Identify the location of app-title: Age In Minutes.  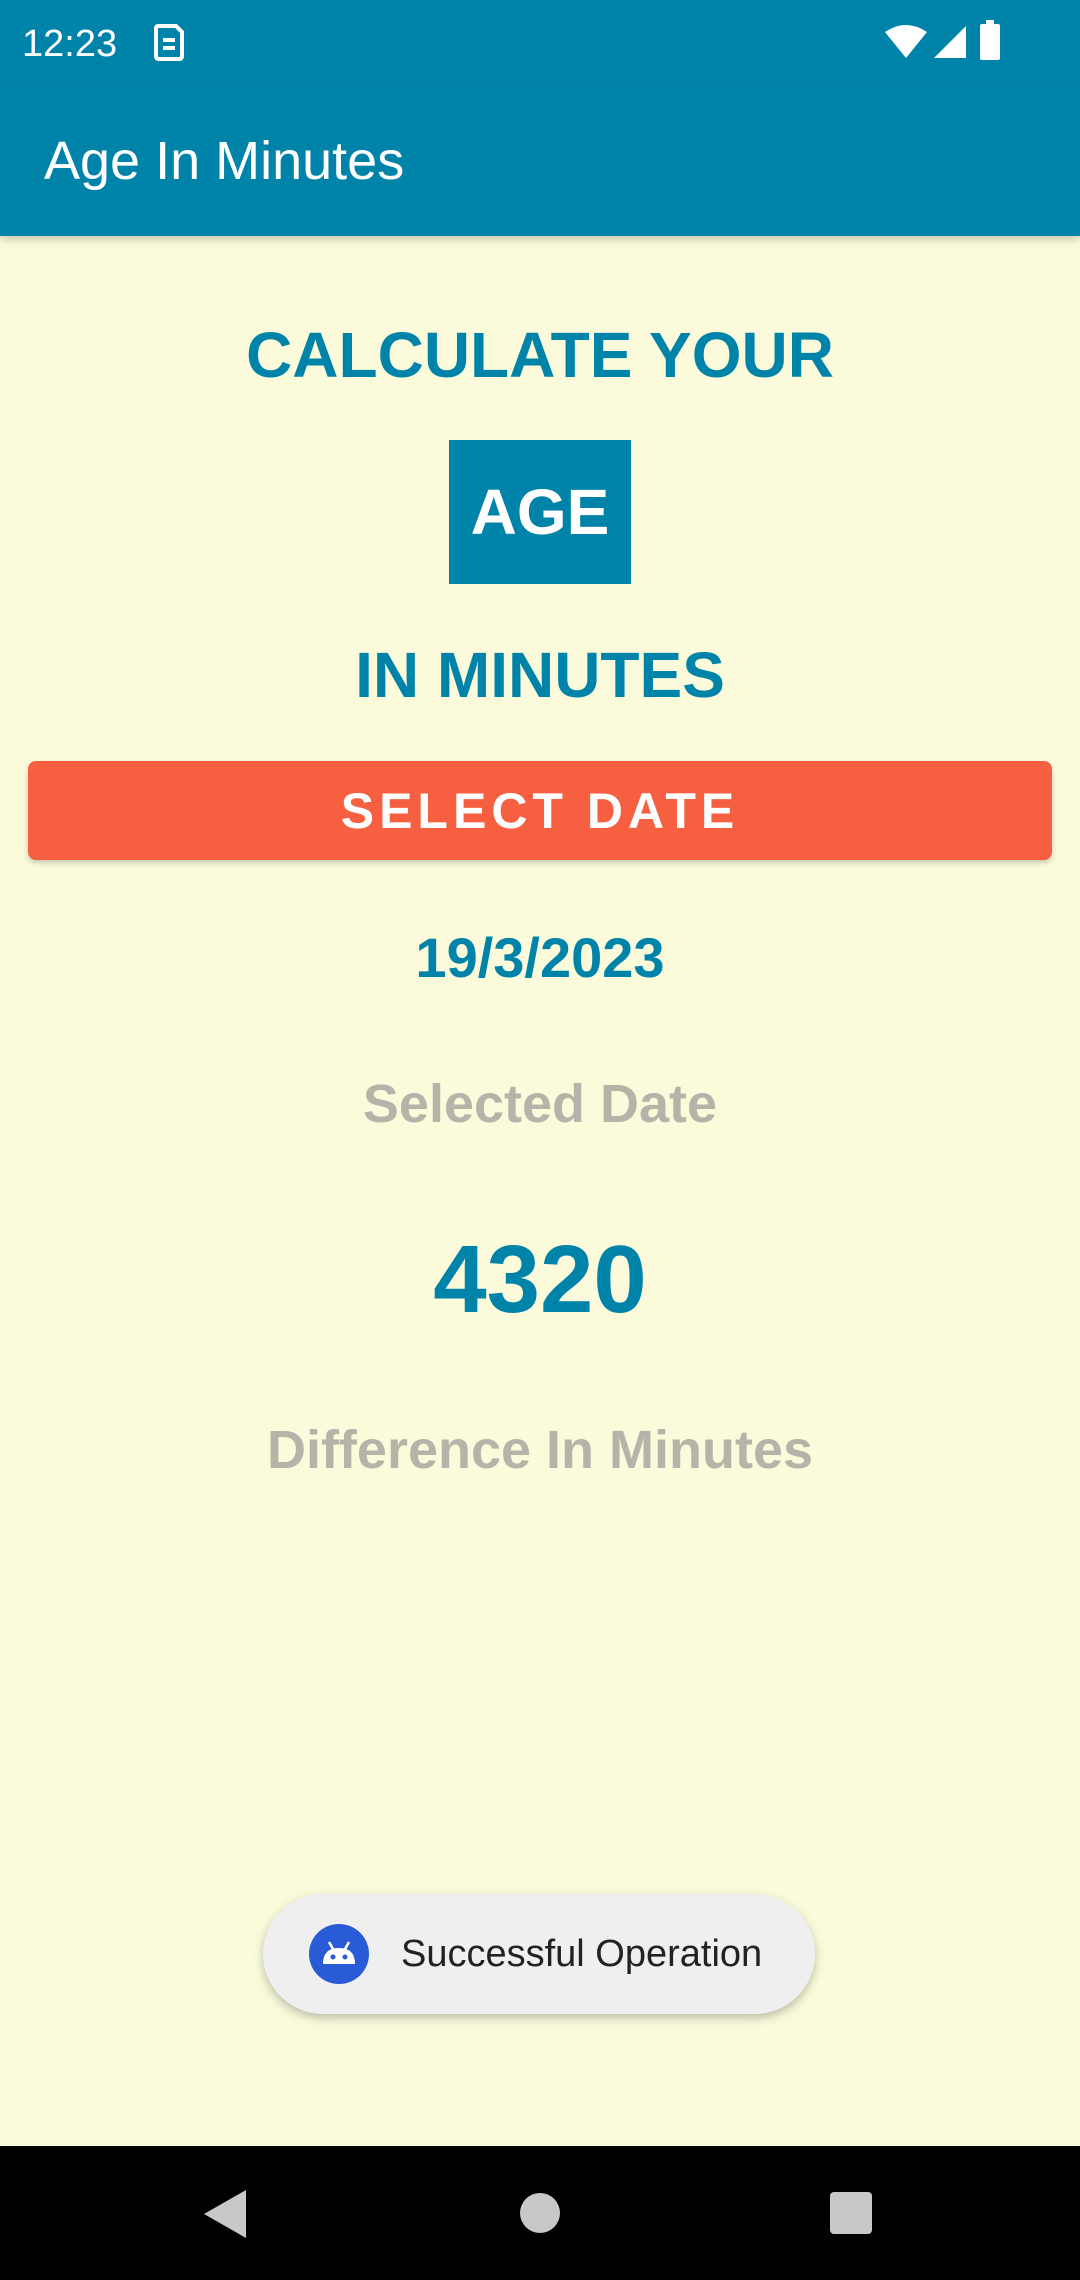
(224, 161).